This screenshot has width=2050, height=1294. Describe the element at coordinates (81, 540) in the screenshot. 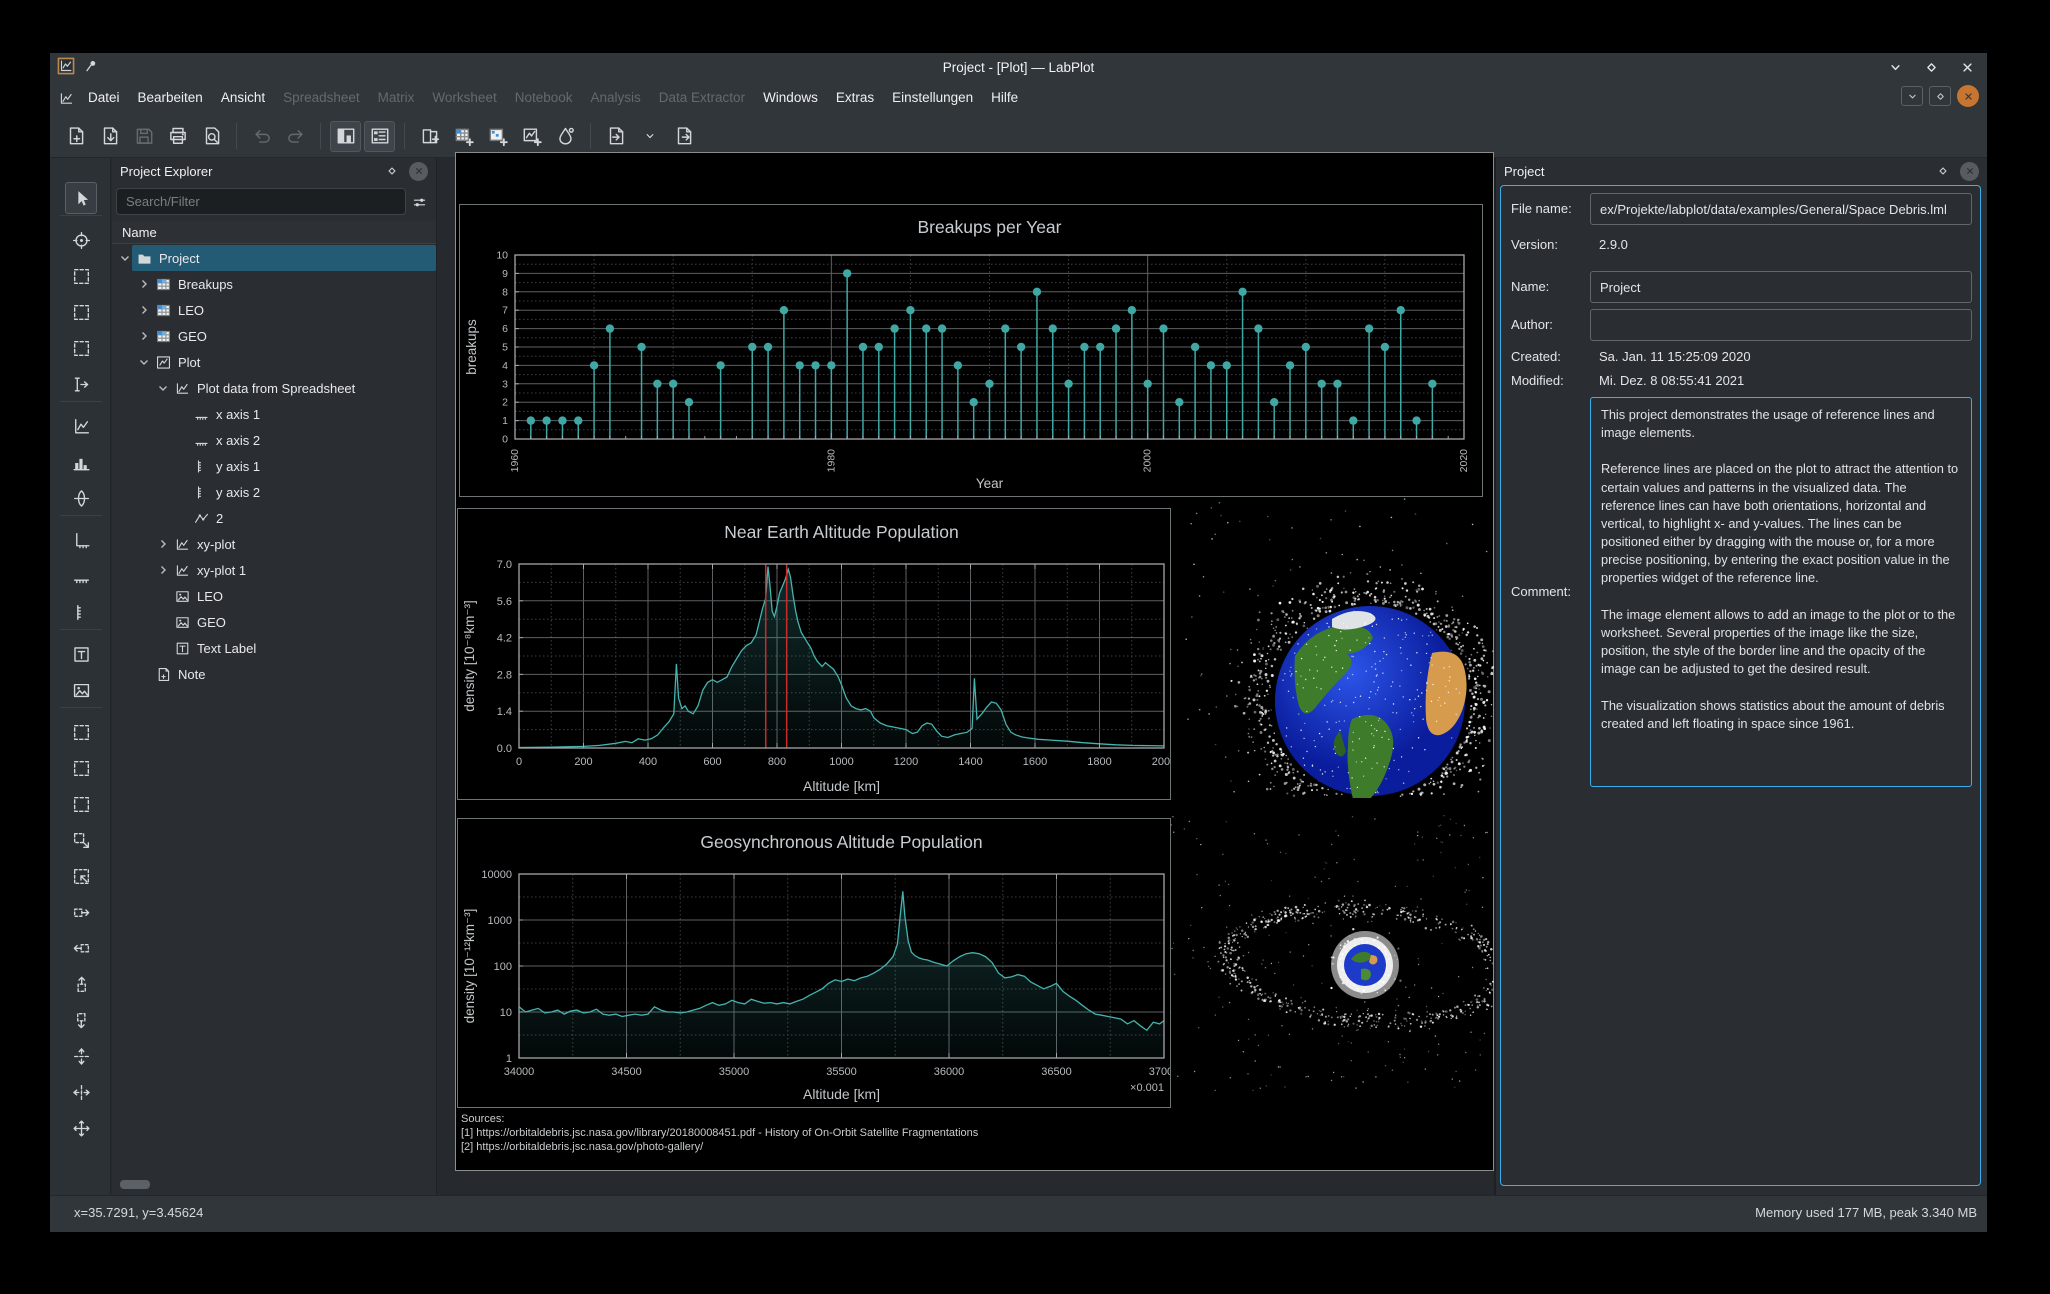

I see `tool-new-axis-corner` at that location.